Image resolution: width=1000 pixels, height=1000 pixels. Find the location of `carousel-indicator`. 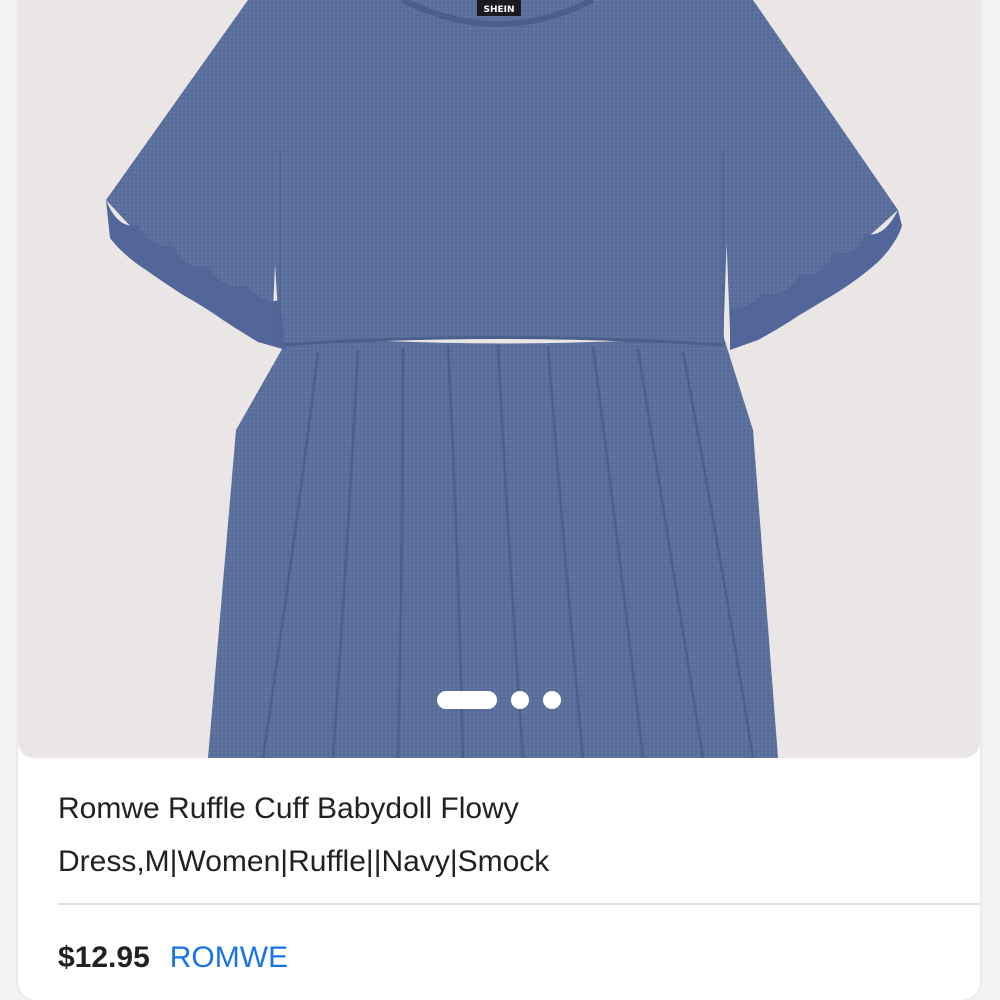

carousel-indicator is located at coordinates (499, 700).